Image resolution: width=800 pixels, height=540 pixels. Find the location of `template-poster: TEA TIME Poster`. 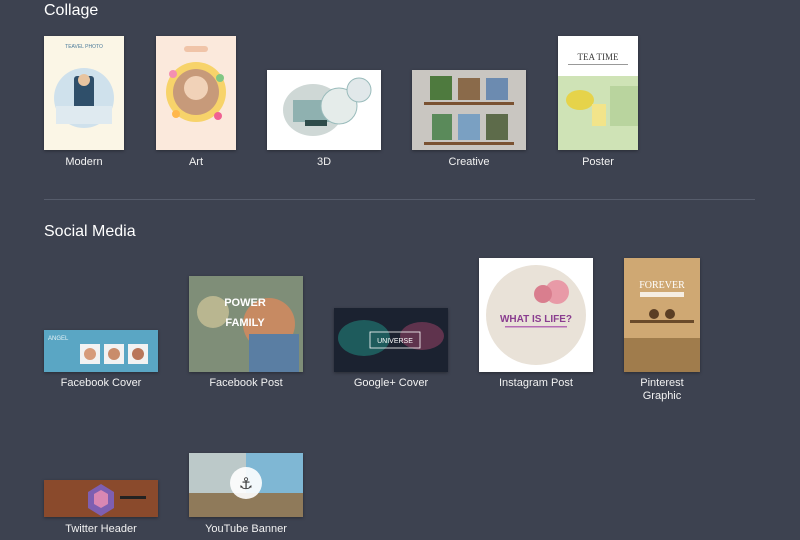

template-poster: TEA TIME Poster is located at coordinates (598, 106).